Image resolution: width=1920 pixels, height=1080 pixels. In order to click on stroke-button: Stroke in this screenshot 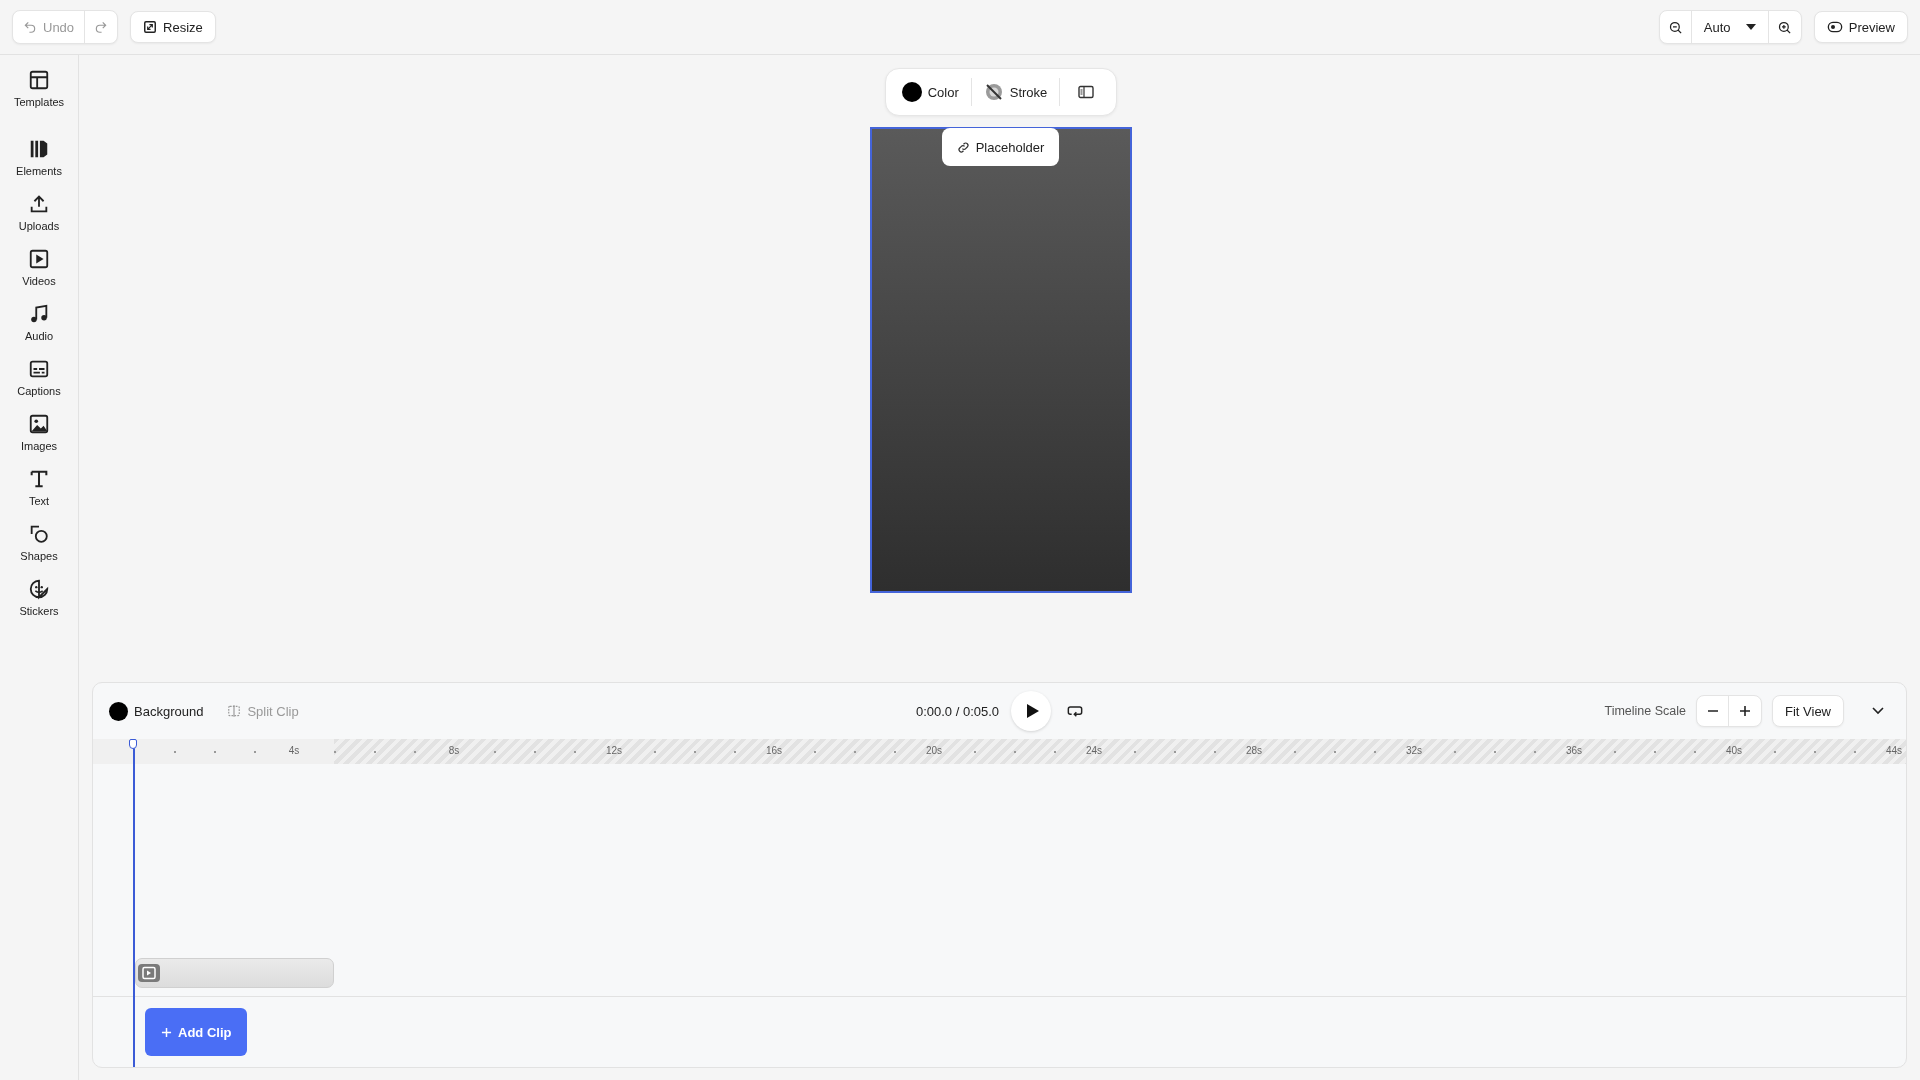, I will do `click(1015, 92)`.